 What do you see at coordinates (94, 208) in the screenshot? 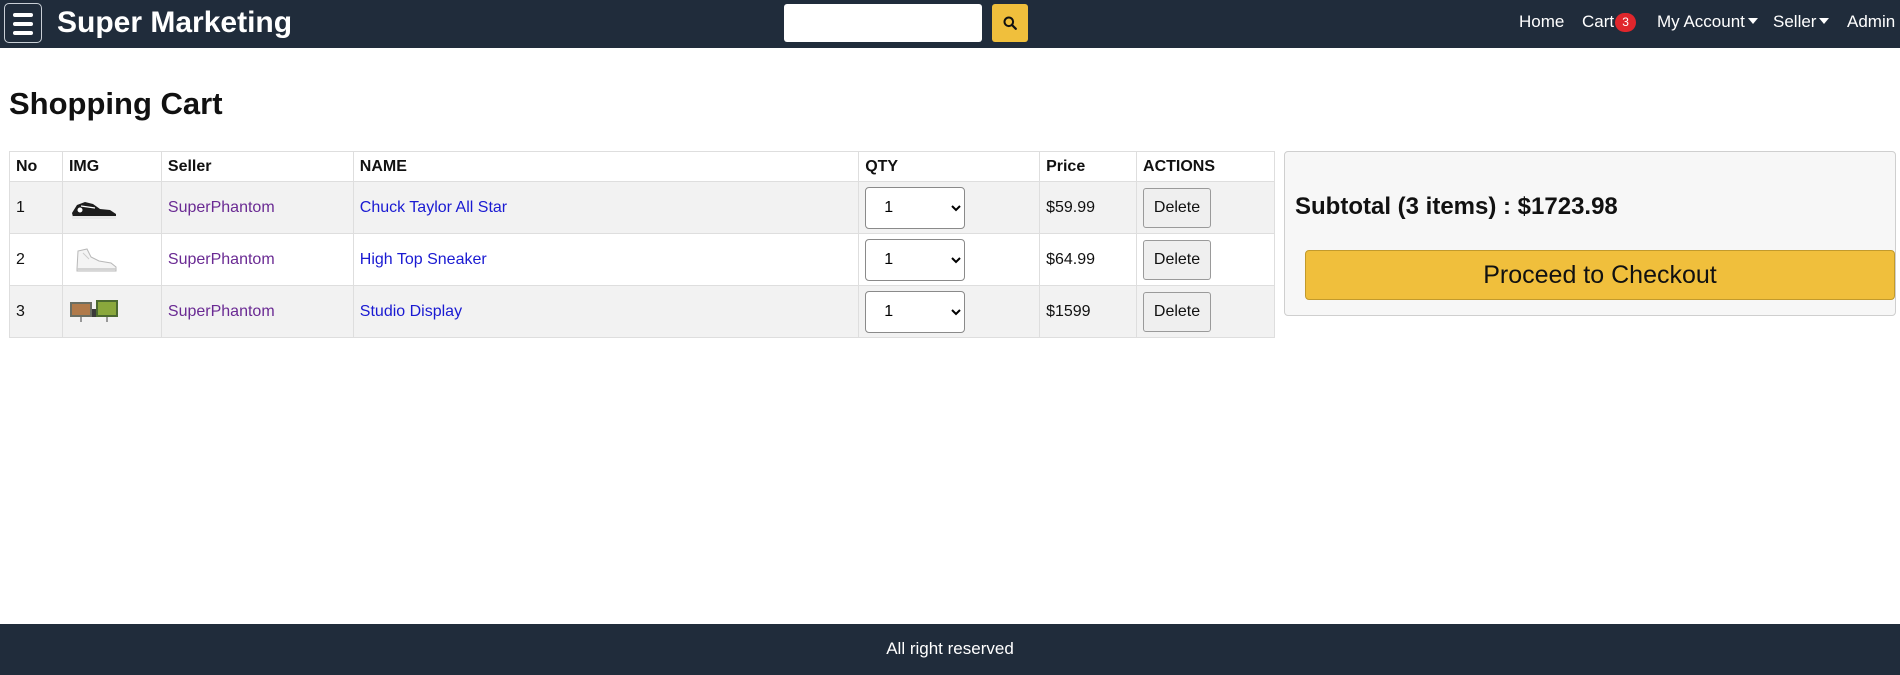
I see `black-sneaker-thumbnail` at bounding box center [94, 208].